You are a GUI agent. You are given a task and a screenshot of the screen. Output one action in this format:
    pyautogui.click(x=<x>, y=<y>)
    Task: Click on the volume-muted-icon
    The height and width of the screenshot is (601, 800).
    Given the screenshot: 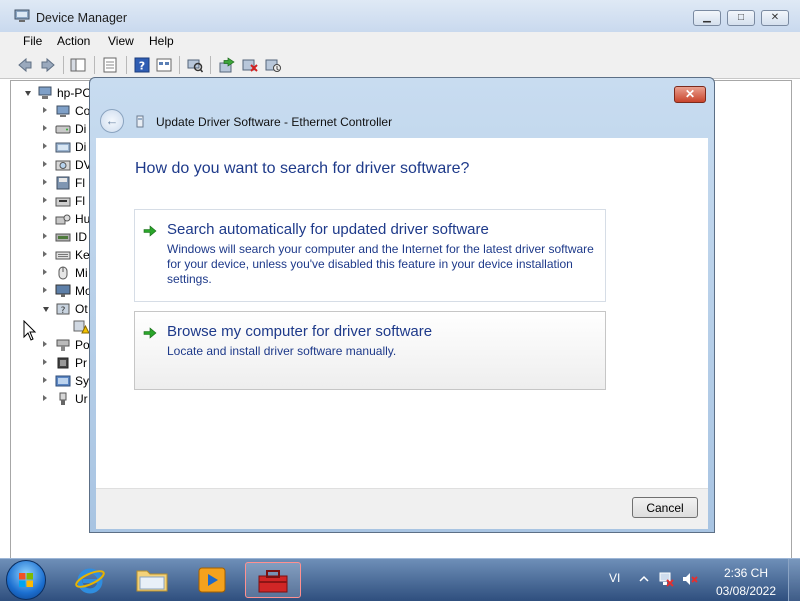 What is the action you would take?
    pyautogui.click(x=690, y=579)
    